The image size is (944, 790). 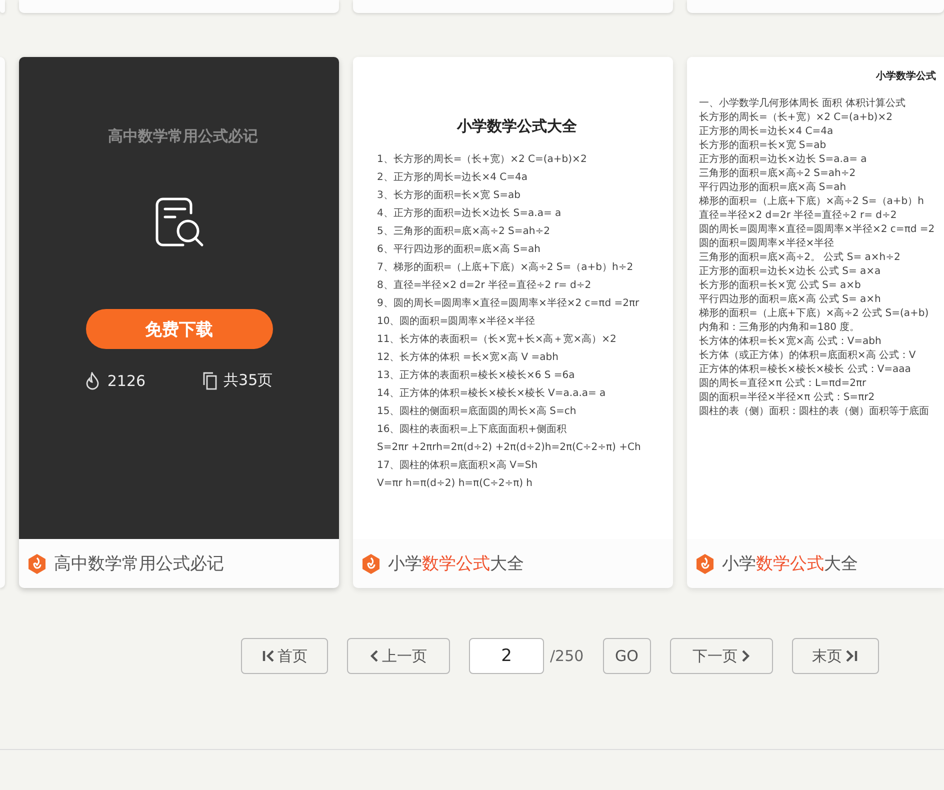 I want to click on flame-icon, so click(x=93, y=381).